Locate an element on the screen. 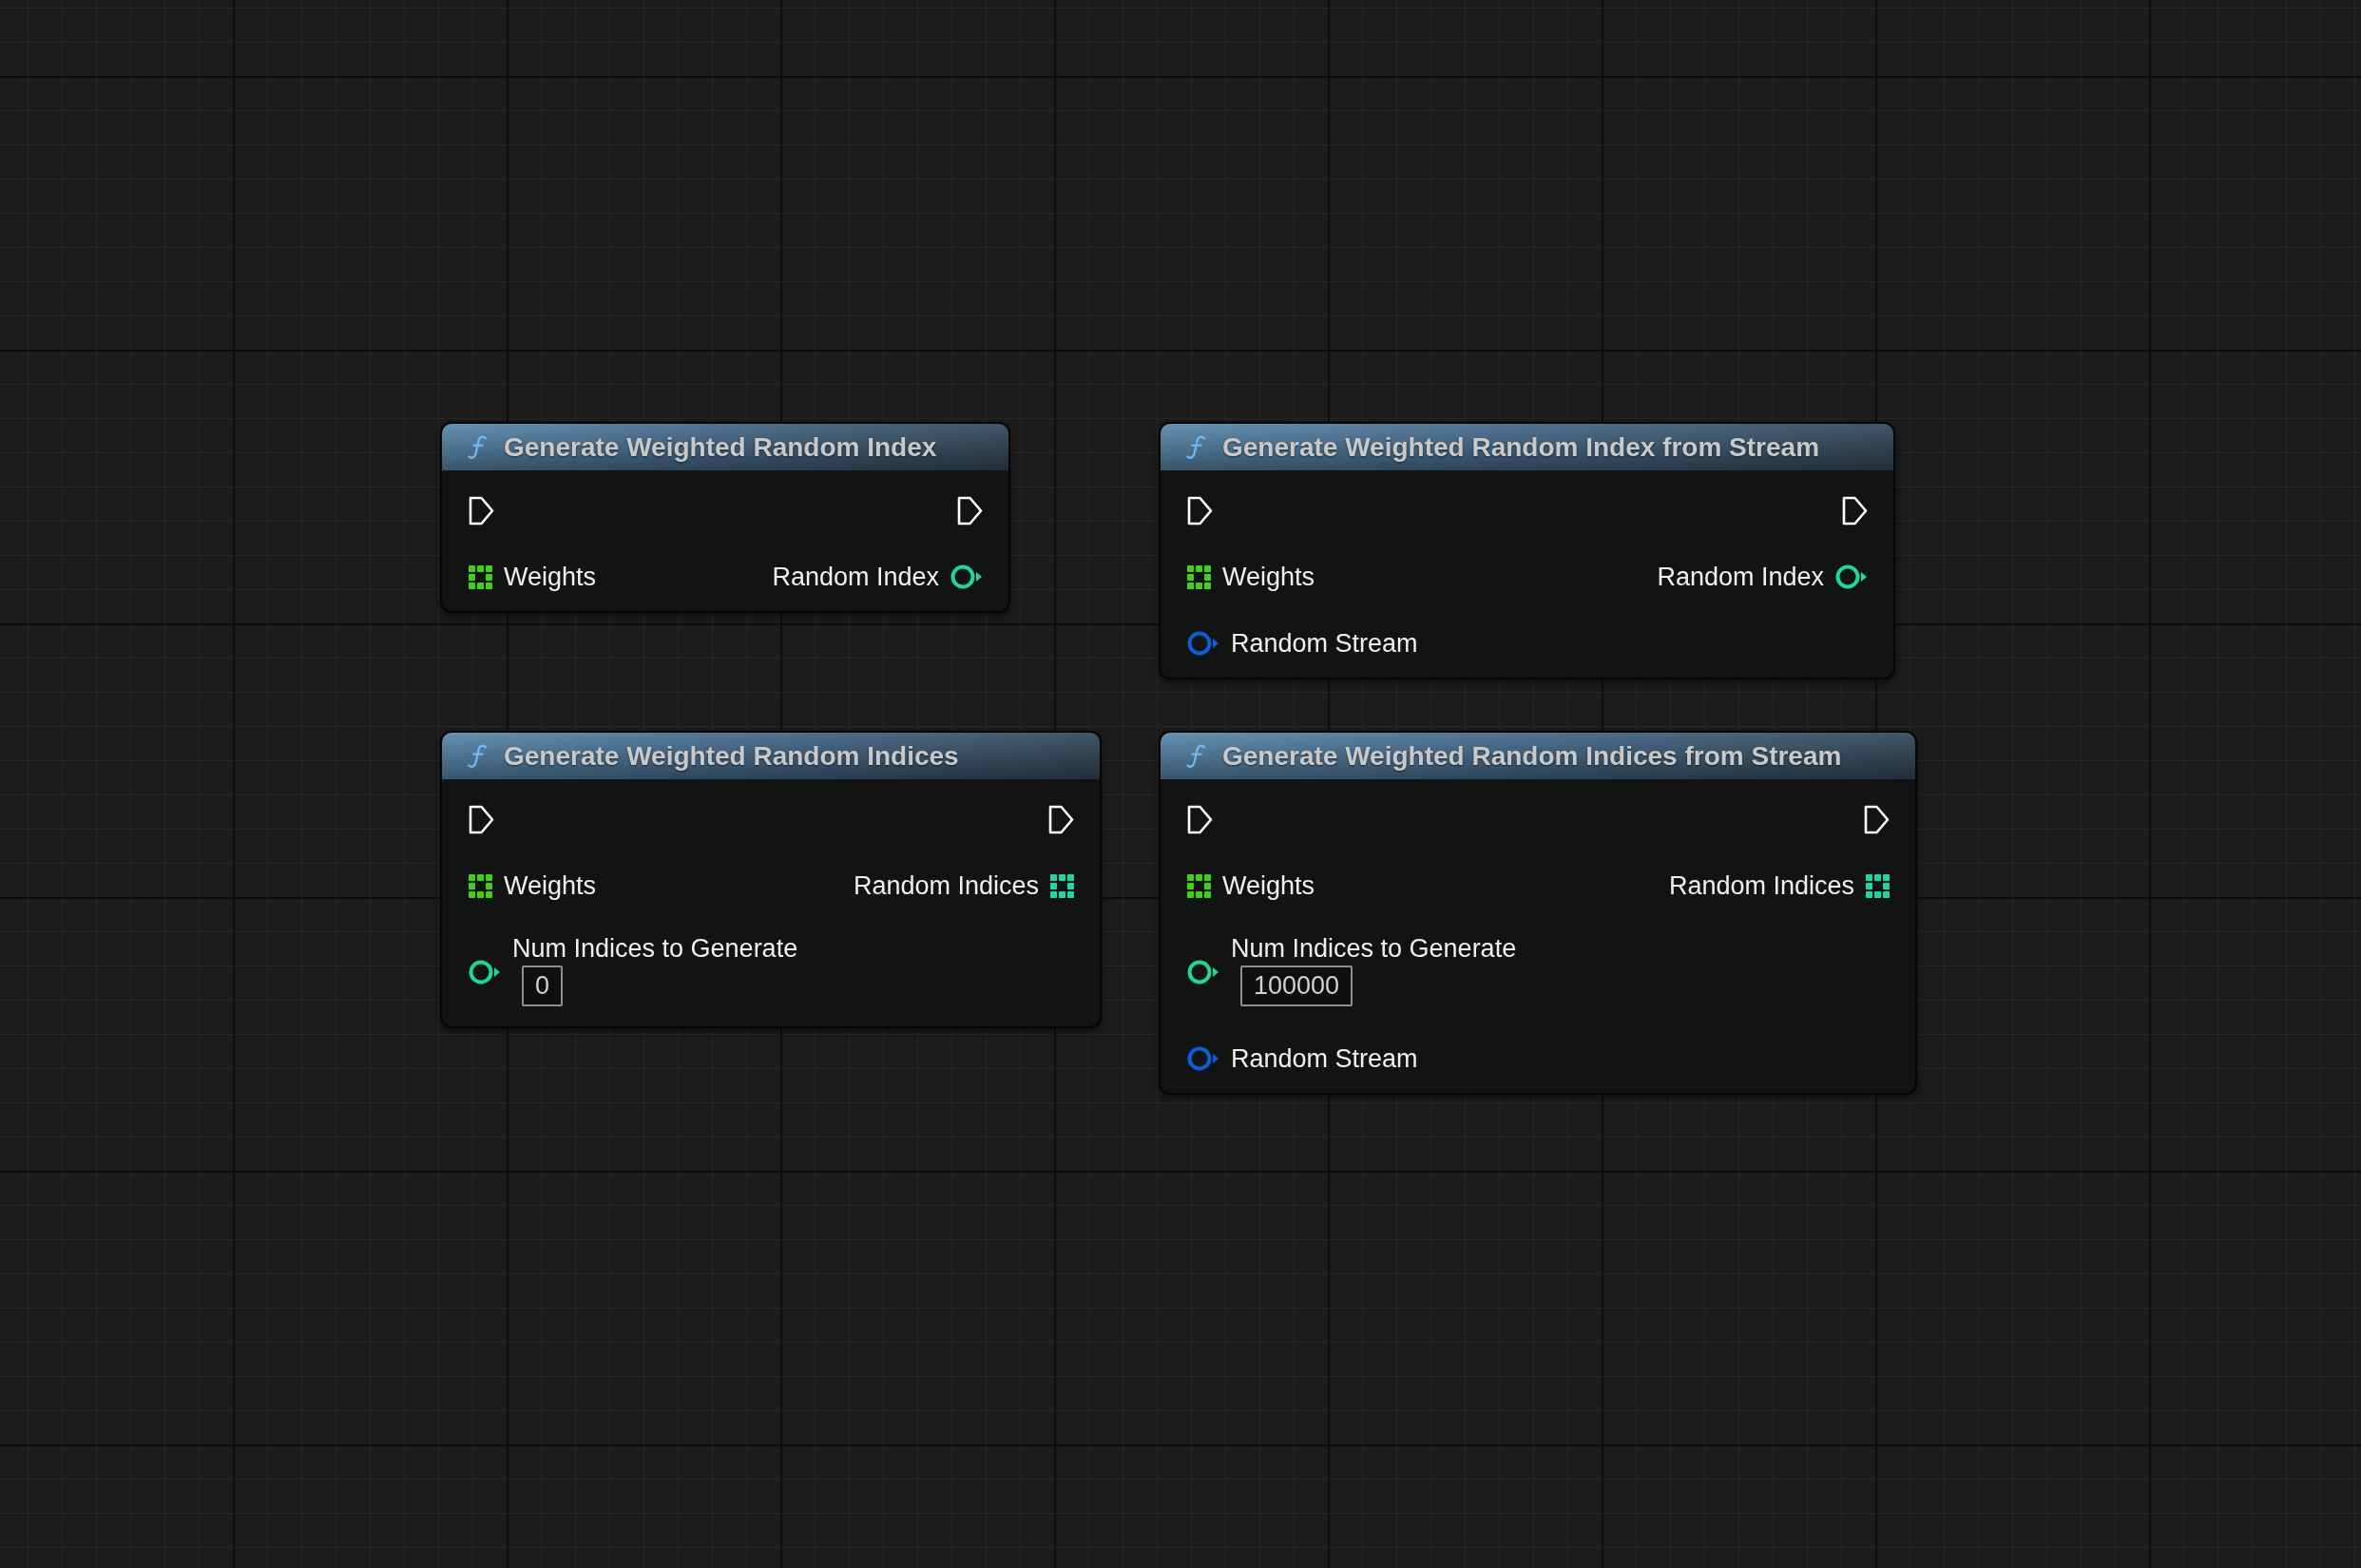 The image size is (2361, 1568). function-node: Generate Weighted Random Indices Weights Random Indices Num Indices to Generate 0 is located at coordinates (771, 880).